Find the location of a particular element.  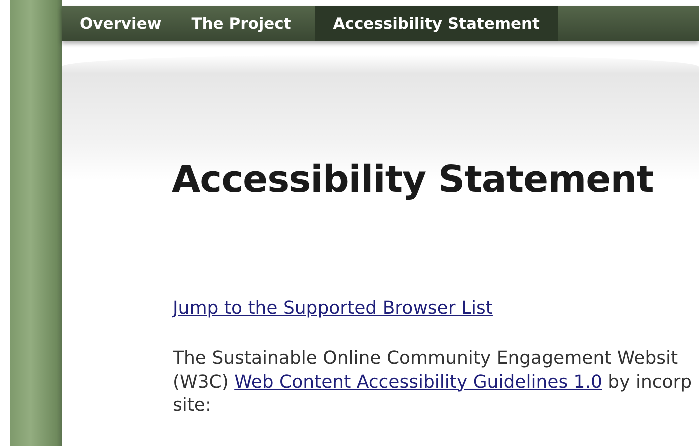

jump-link: Jump to the Supported Browser List is located at coordinates (333, 308).